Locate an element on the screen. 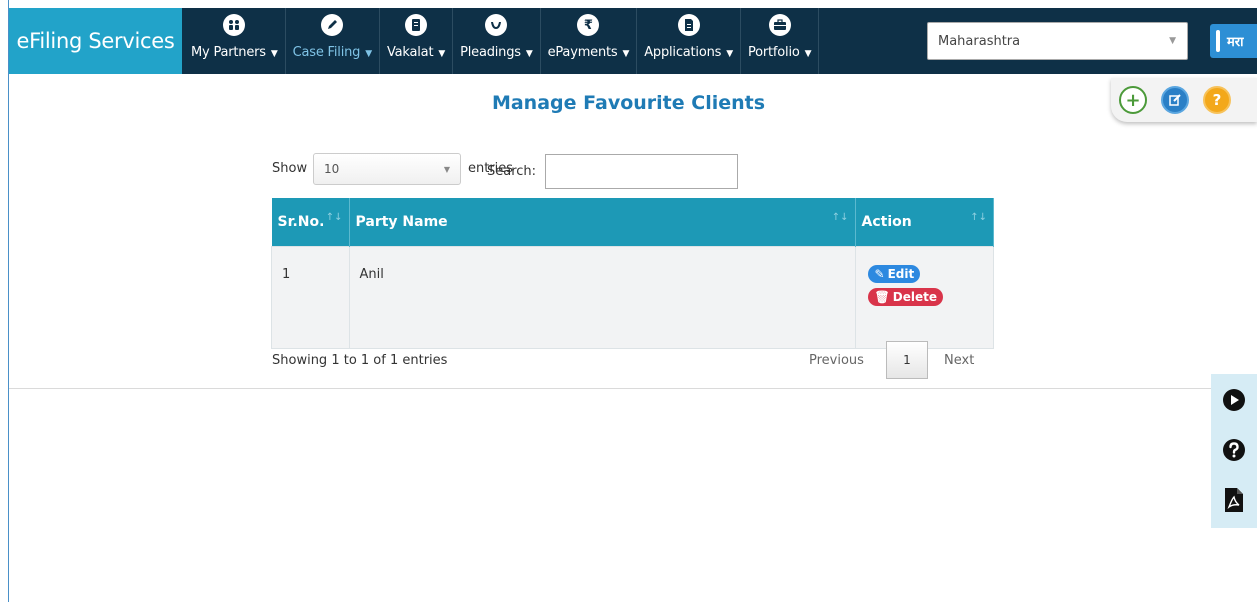  language-button: मरा is located at coordinates (1233, 41).